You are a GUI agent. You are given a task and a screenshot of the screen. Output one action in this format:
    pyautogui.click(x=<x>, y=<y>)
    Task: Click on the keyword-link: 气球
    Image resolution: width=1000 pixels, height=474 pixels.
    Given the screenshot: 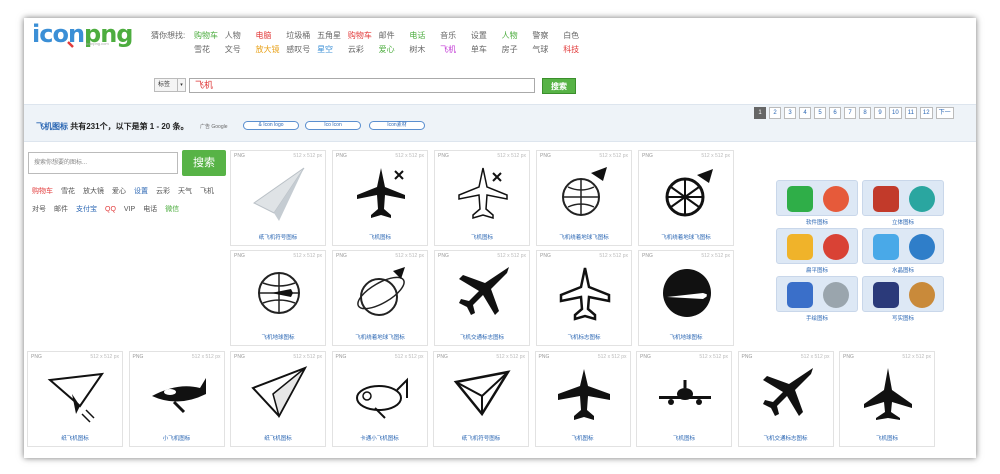 What is the action you would take?
    pyautogui.click(x=547, y=49)
    